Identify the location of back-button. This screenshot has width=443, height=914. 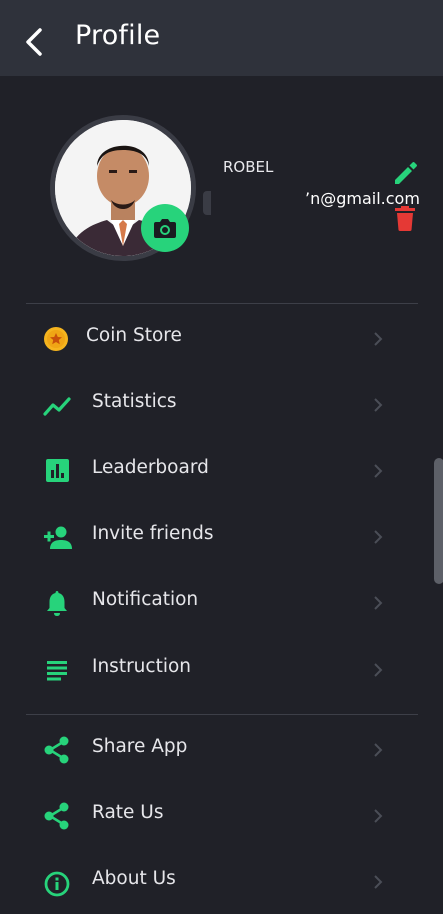
(35, 42).